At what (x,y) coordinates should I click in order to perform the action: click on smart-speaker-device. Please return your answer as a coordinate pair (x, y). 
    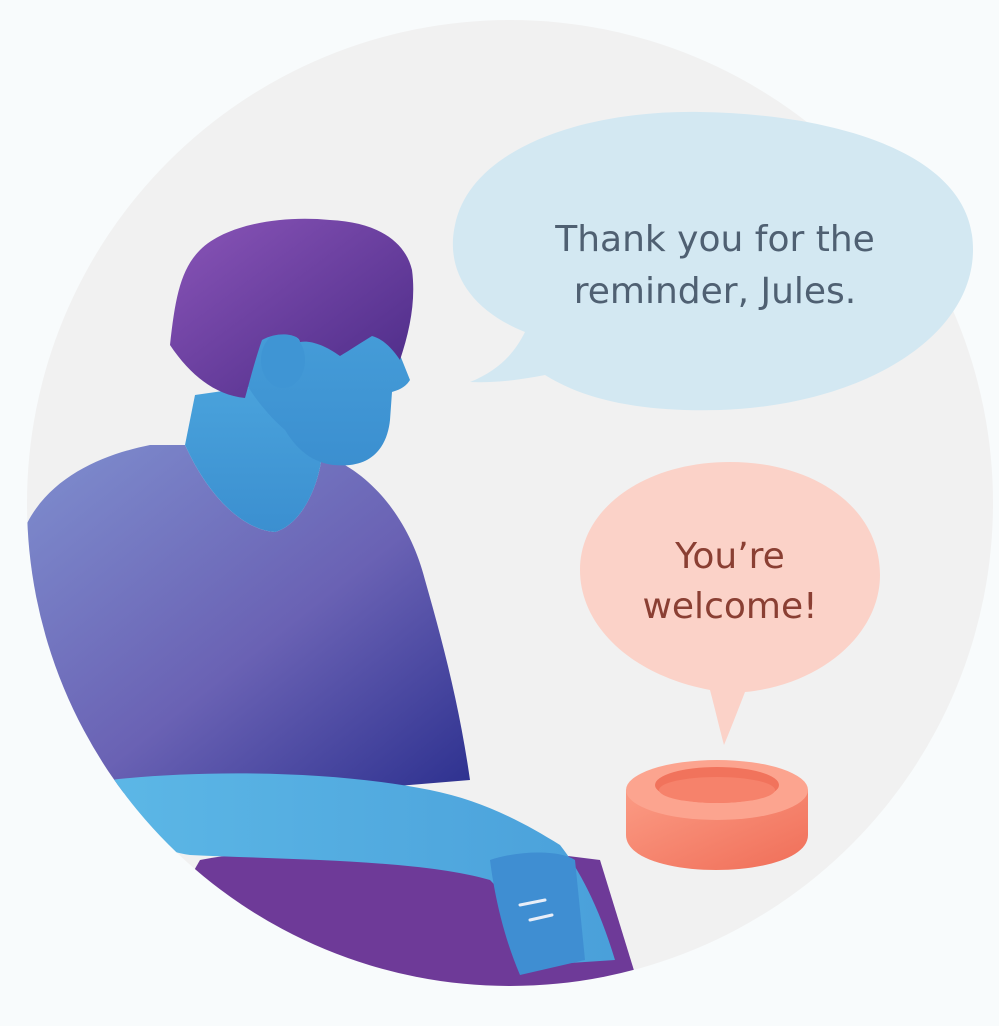
    Looking at the image, I should click on (717, 815).